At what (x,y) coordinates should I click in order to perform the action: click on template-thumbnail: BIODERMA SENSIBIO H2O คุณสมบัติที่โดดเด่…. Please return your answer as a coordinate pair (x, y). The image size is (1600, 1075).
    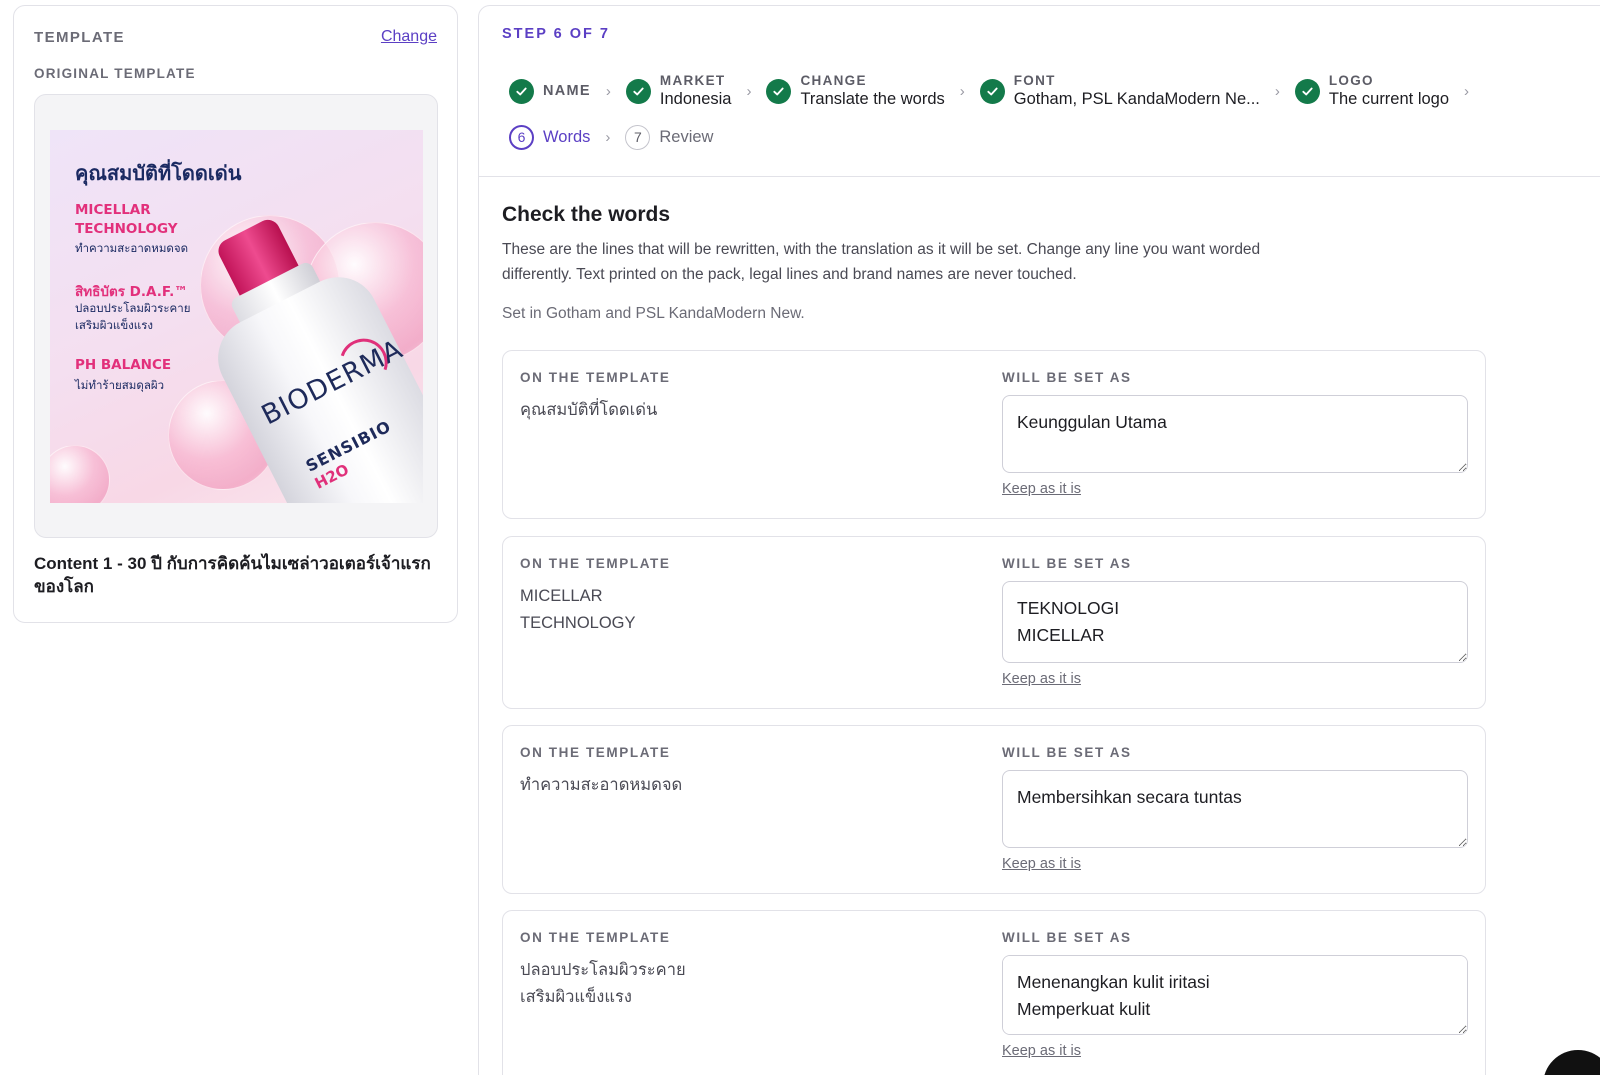
    Looking at the image, I should click on (236, 316).